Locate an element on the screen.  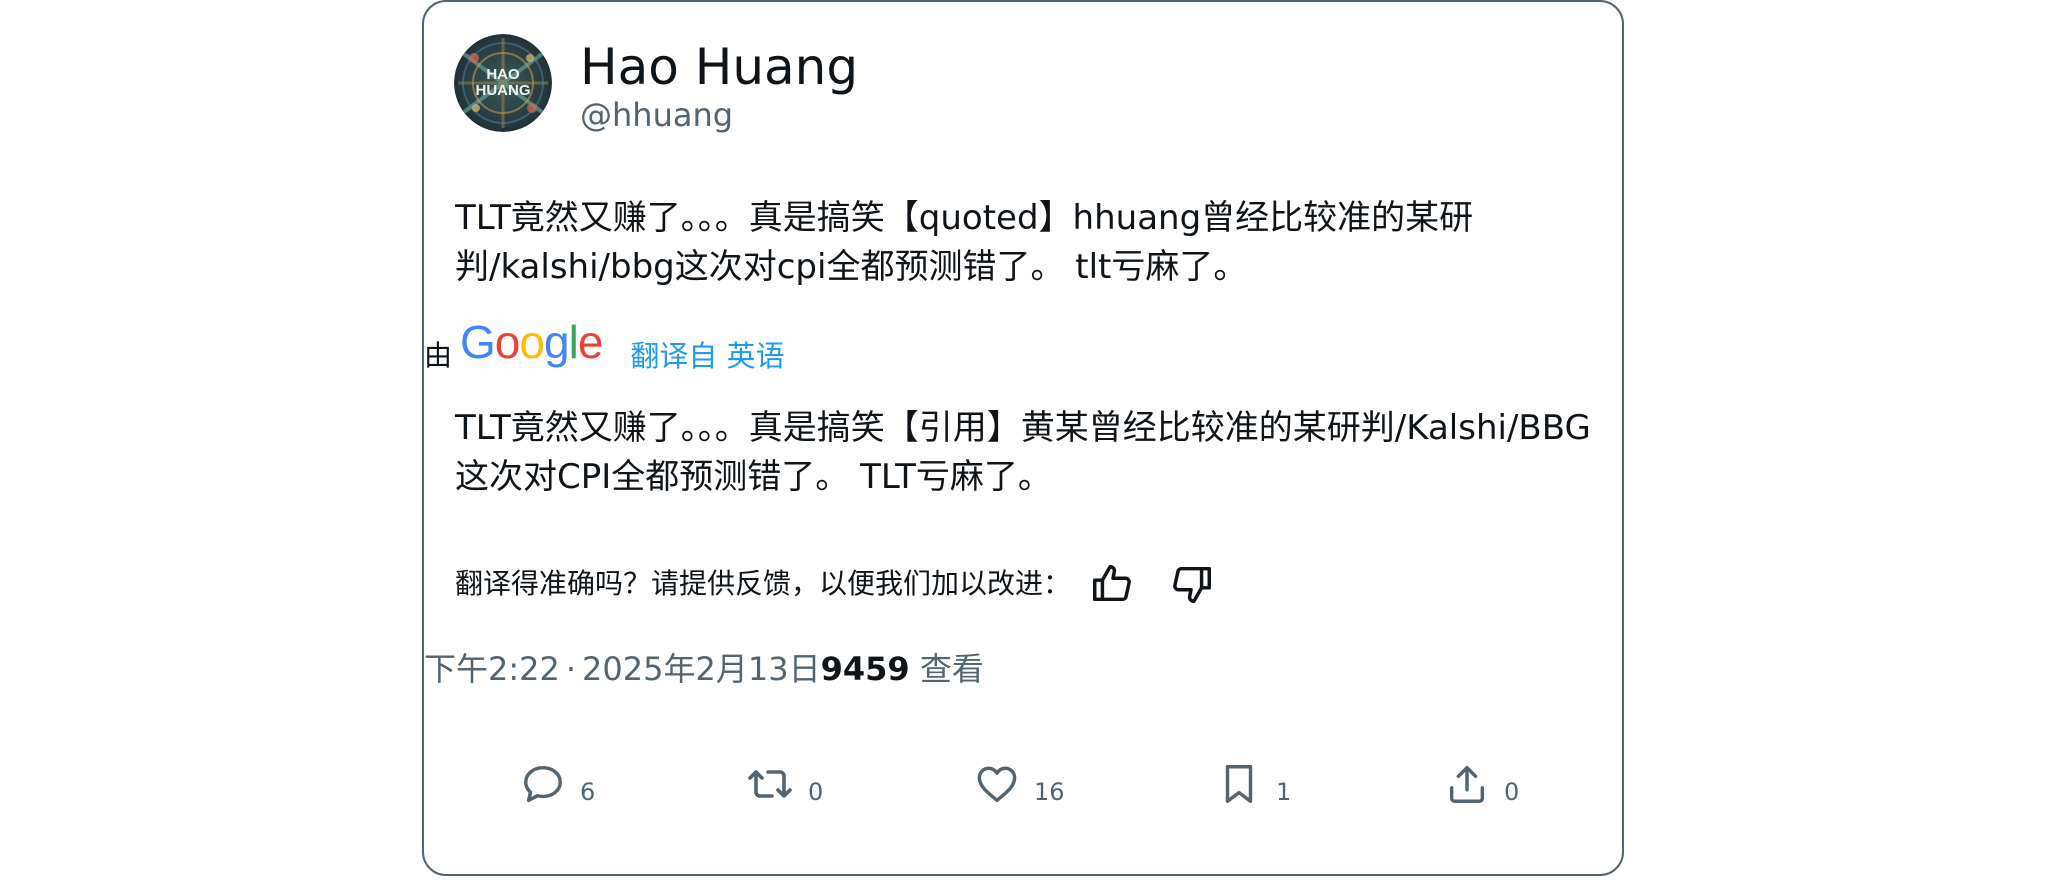
svg-text: HUANG is located at coordinates (503, 90).